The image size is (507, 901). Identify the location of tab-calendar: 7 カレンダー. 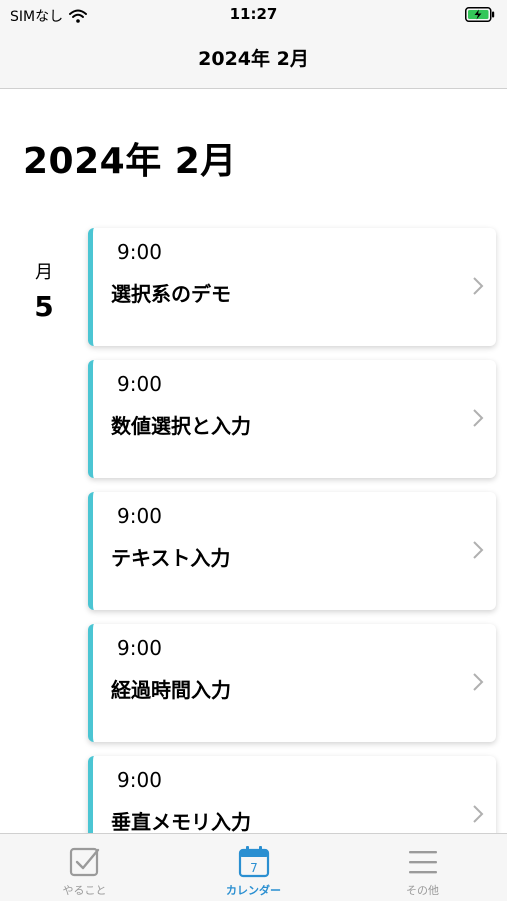
(253, 867).